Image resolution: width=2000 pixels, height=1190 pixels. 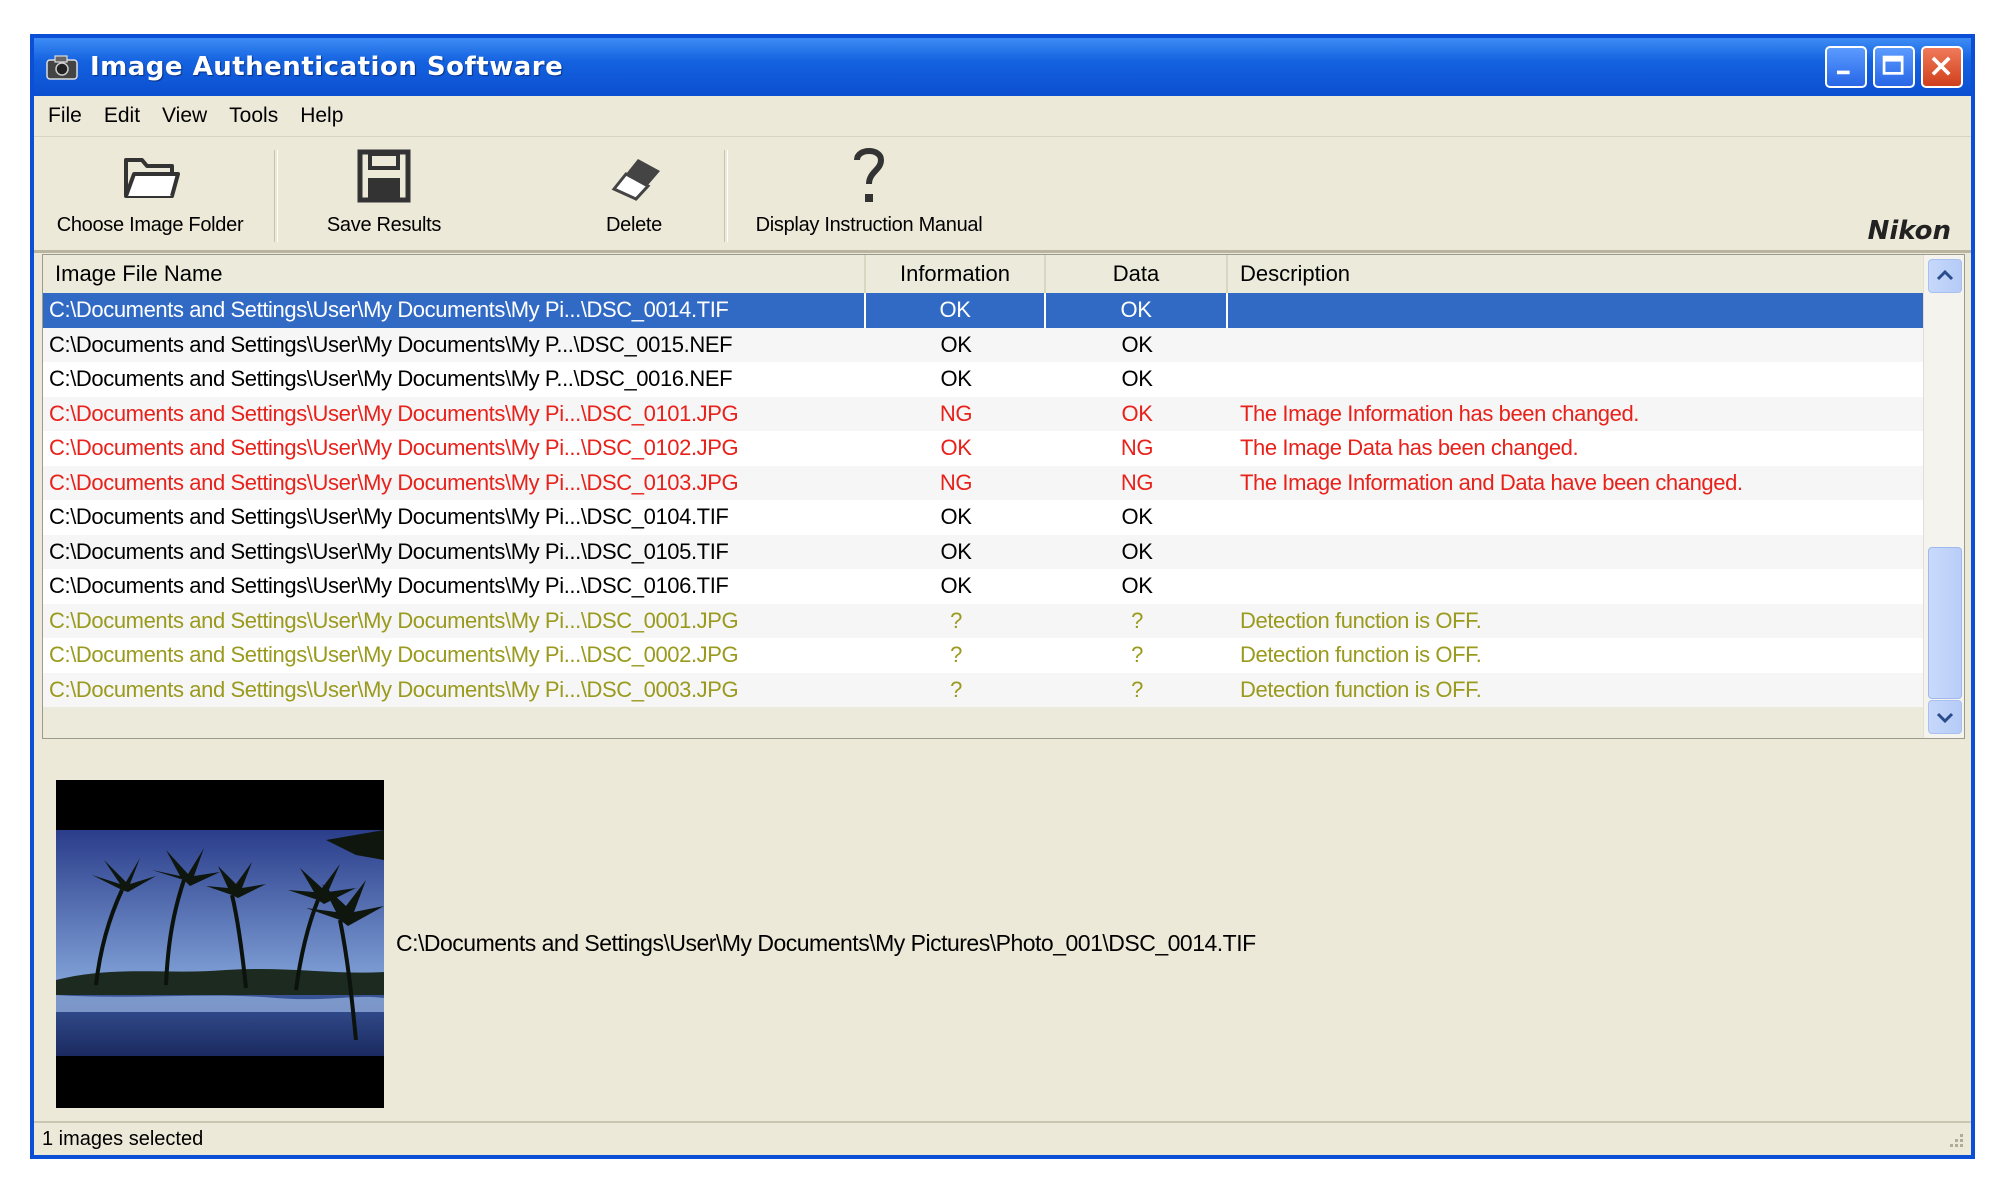 I want to click on close-icon, so click(x=1941, y=66).